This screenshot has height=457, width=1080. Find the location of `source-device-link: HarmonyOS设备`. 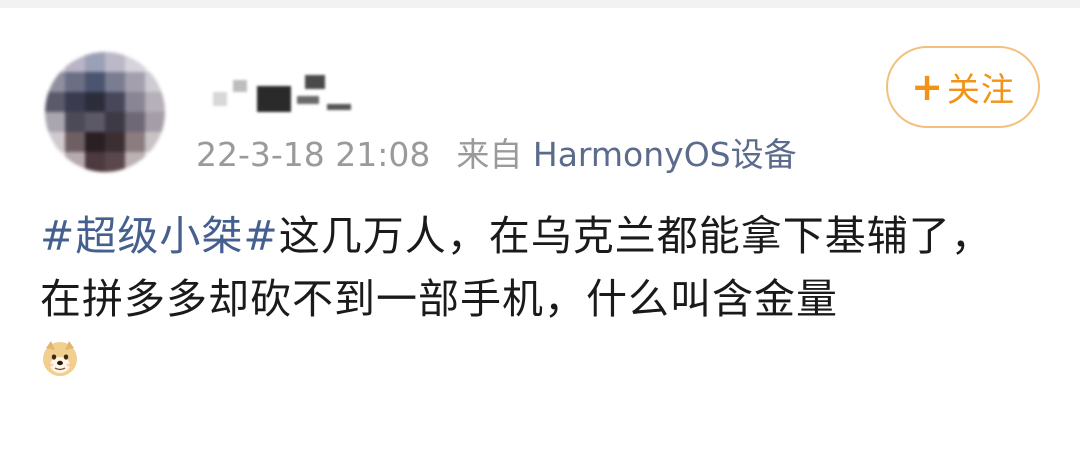

source-device-link: HarmonyOS设备 is located at coordinates (665, 154).